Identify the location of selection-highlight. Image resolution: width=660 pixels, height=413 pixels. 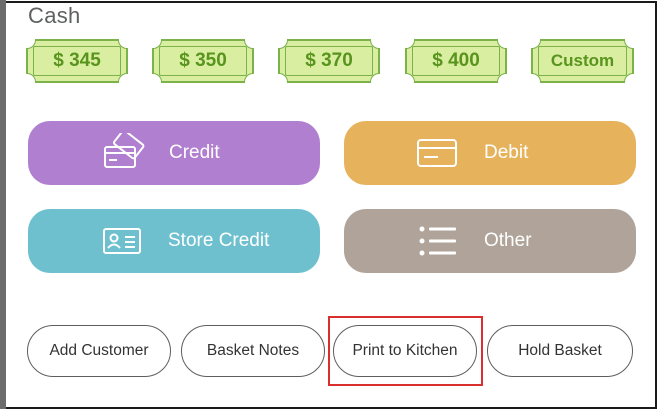
(405, 351).